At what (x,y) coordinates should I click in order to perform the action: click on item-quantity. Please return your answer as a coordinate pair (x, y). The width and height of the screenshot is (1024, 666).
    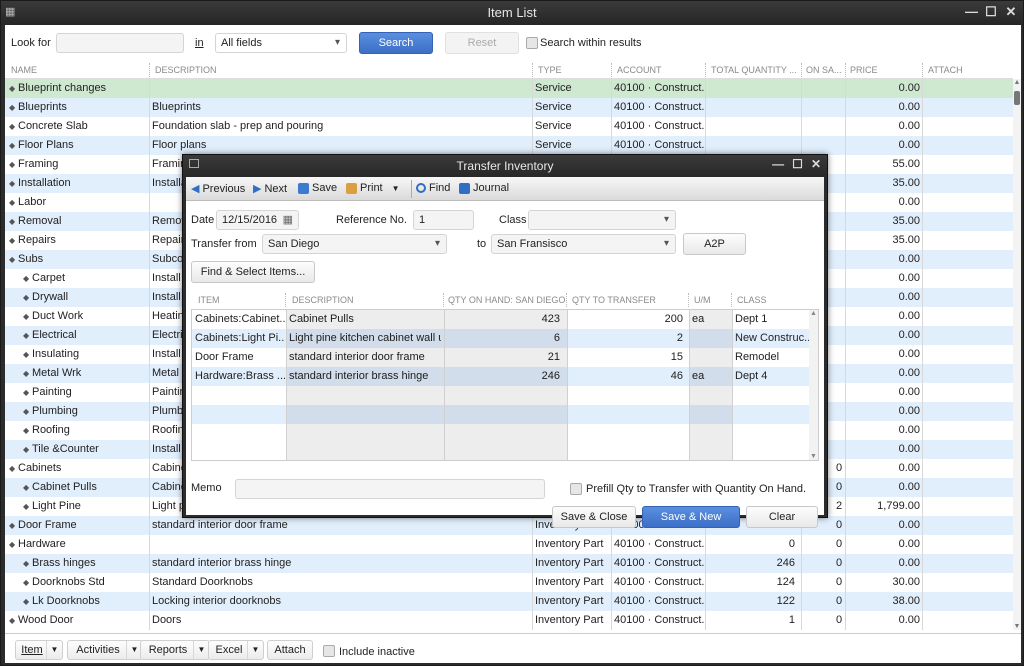
    Looking at the image, I should click on (750, 108).